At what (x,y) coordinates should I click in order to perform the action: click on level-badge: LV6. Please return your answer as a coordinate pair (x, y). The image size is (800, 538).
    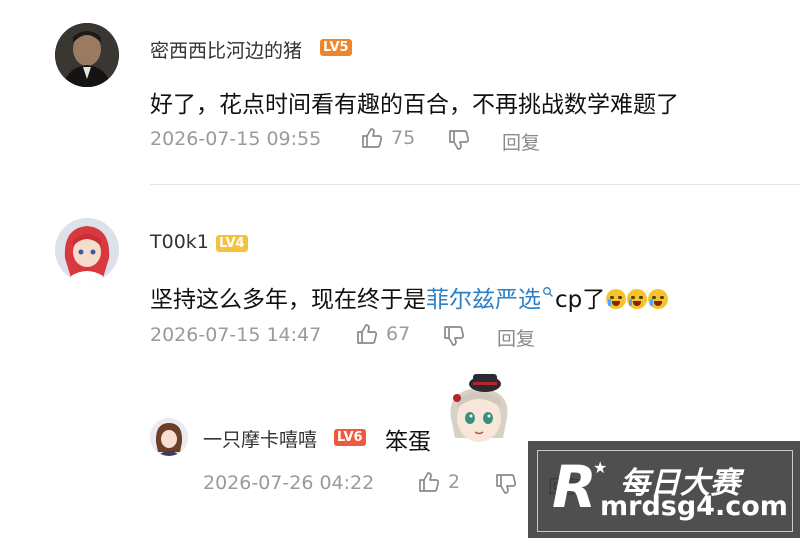
    Looking at the image, I should click on (350, 437).